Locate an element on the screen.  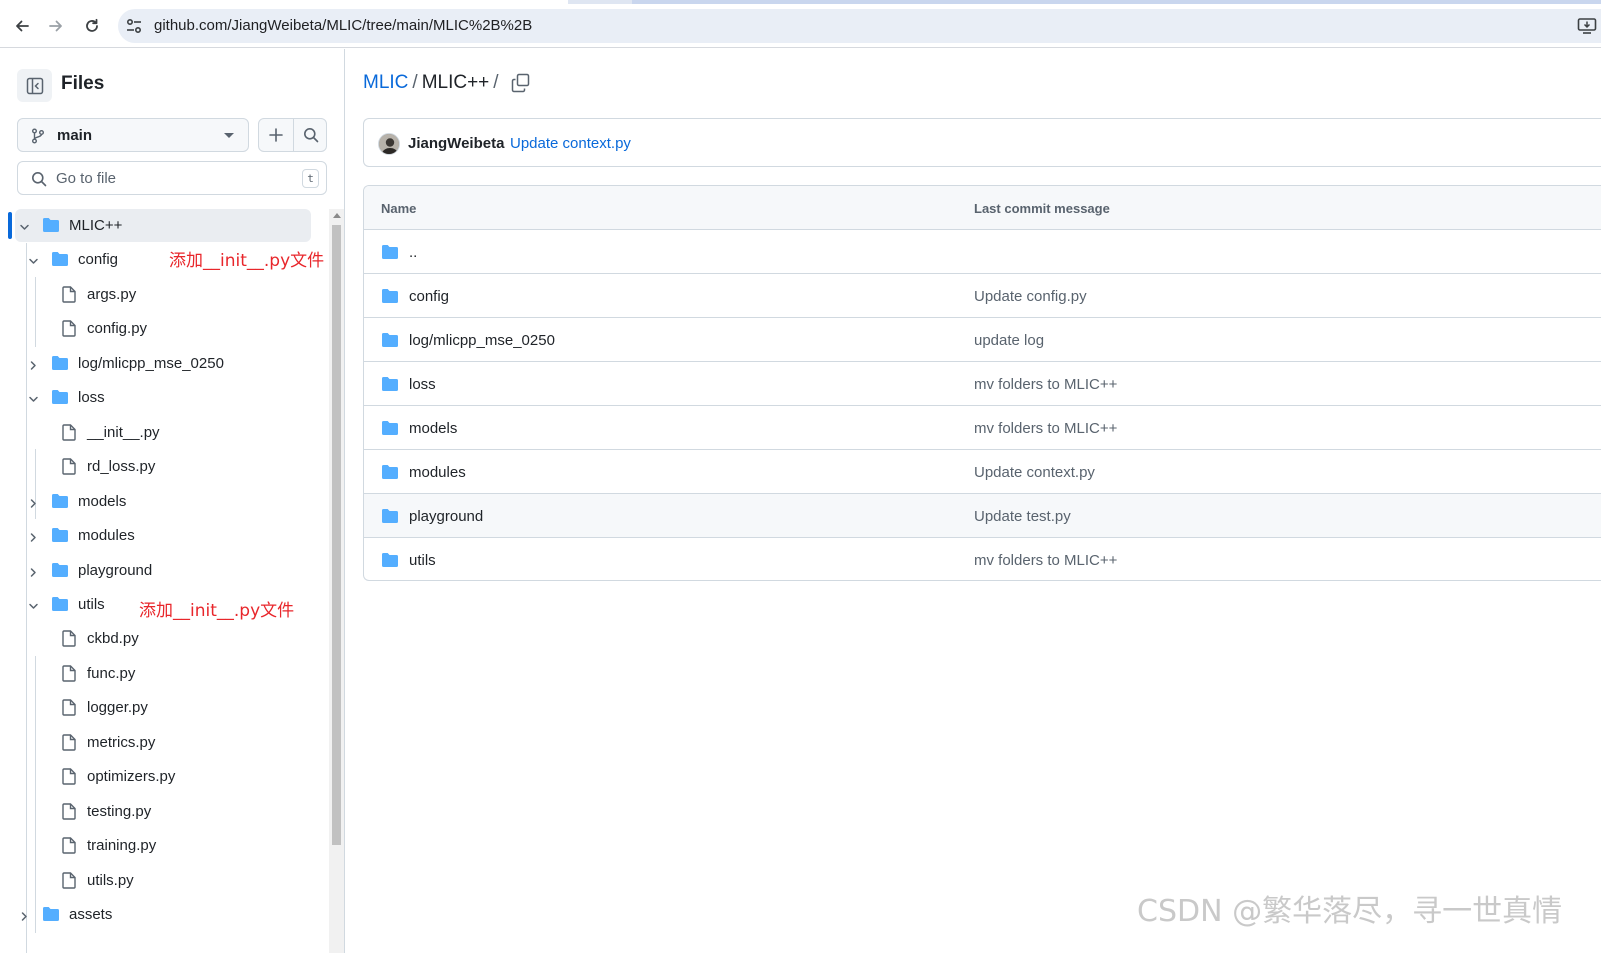
last-commit-message-link: update log is located at coordinates (1009, 340).